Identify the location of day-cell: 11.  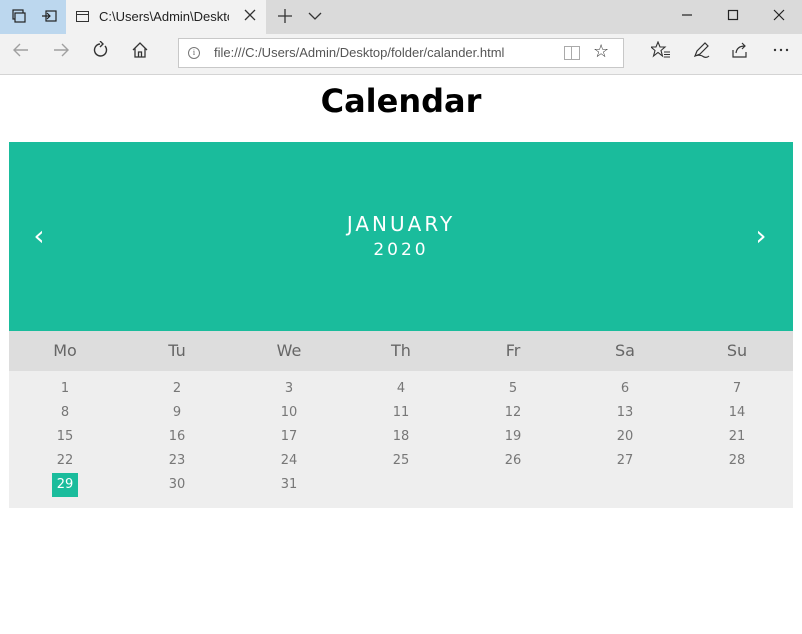
(401, 413).